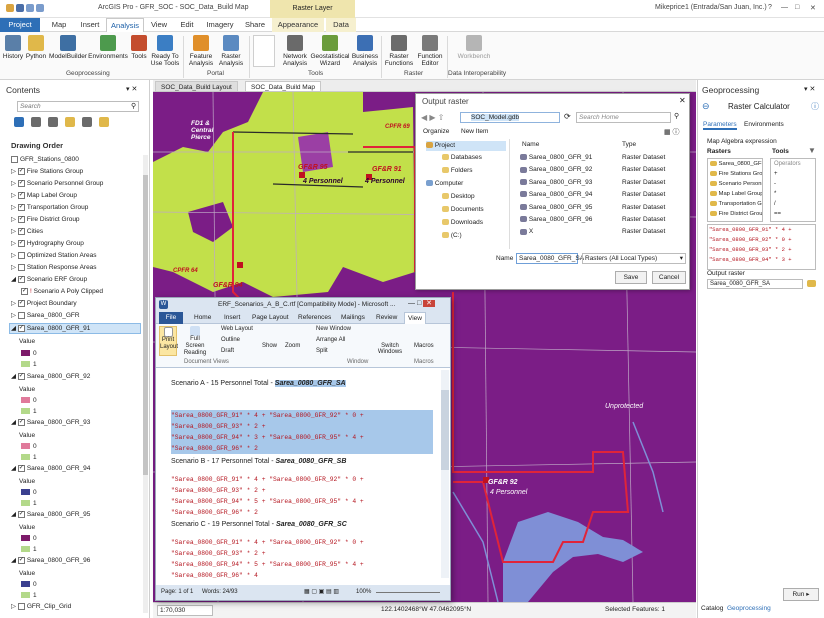 The width and height of the screenshot is (824, 618). What do you see at coordinates (424, 117) in the screenshot?
I see `back-icon: ◀` at bounding box center [424, 117].